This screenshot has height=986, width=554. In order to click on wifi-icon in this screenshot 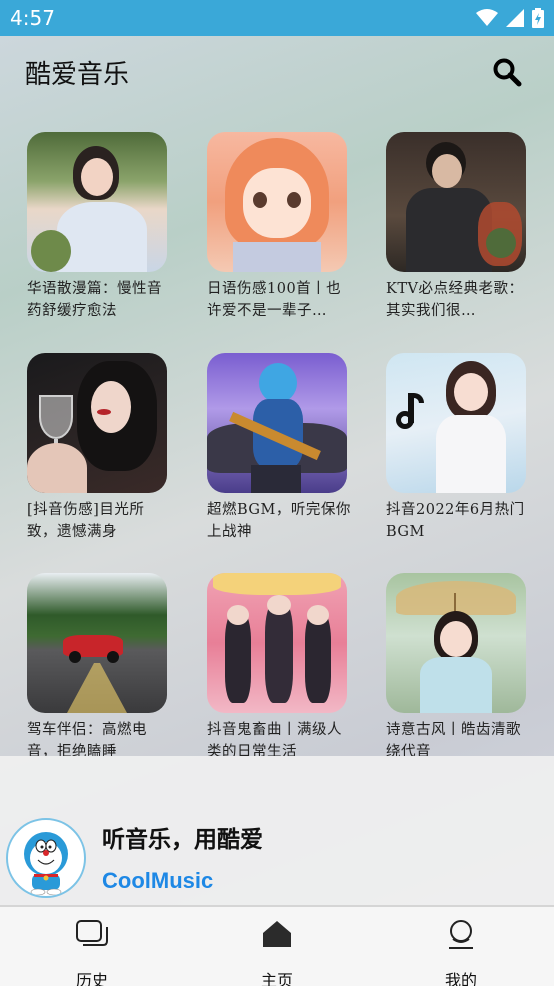, I will do `click(487, 17)`.